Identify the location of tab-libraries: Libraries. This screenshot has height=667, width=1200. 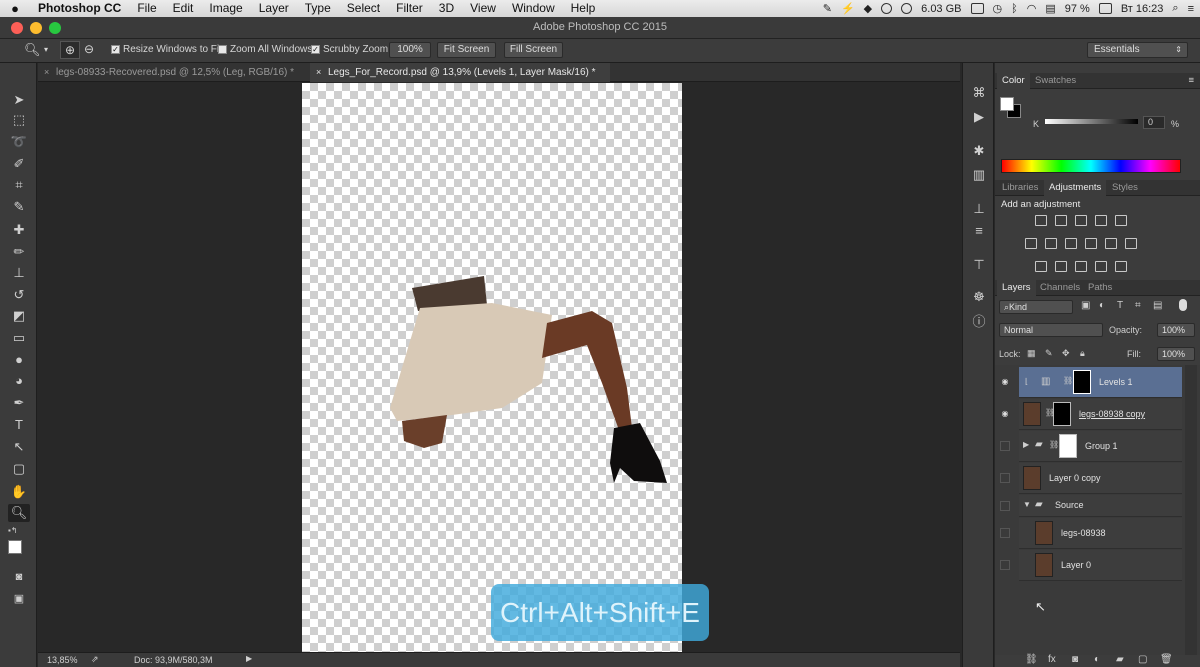
(1020, 188).